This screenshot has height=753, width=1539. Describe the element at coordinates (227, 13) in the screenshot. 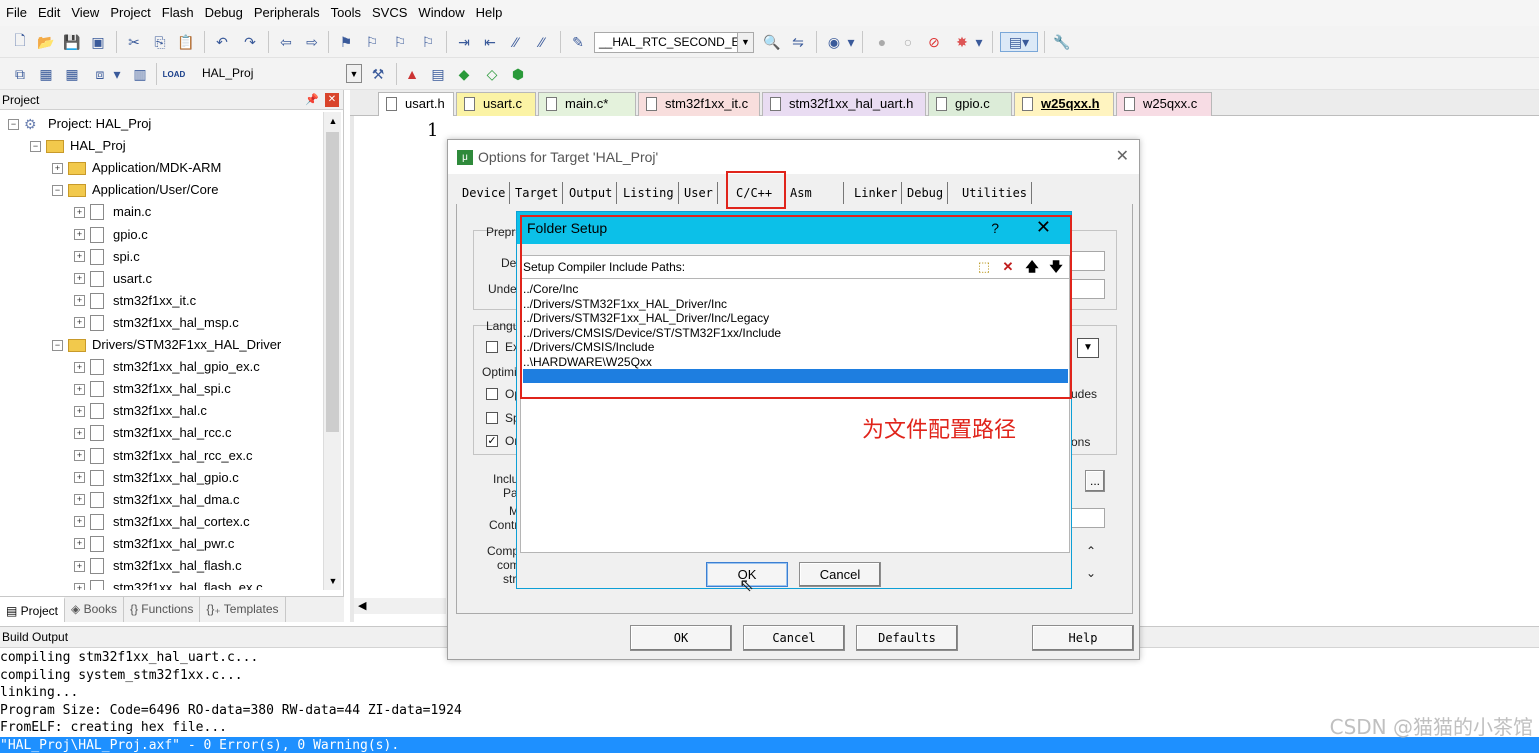

I see `menu-debug: Debug` at that location.